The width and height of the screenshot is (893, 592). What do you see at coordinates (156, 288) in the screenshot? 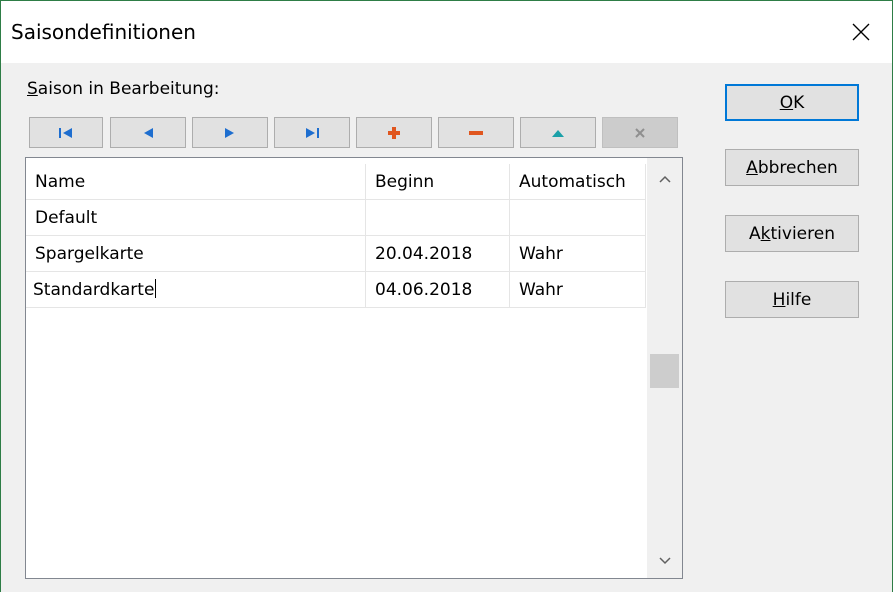
I see `text-caret` at bounding box center [156, 288].